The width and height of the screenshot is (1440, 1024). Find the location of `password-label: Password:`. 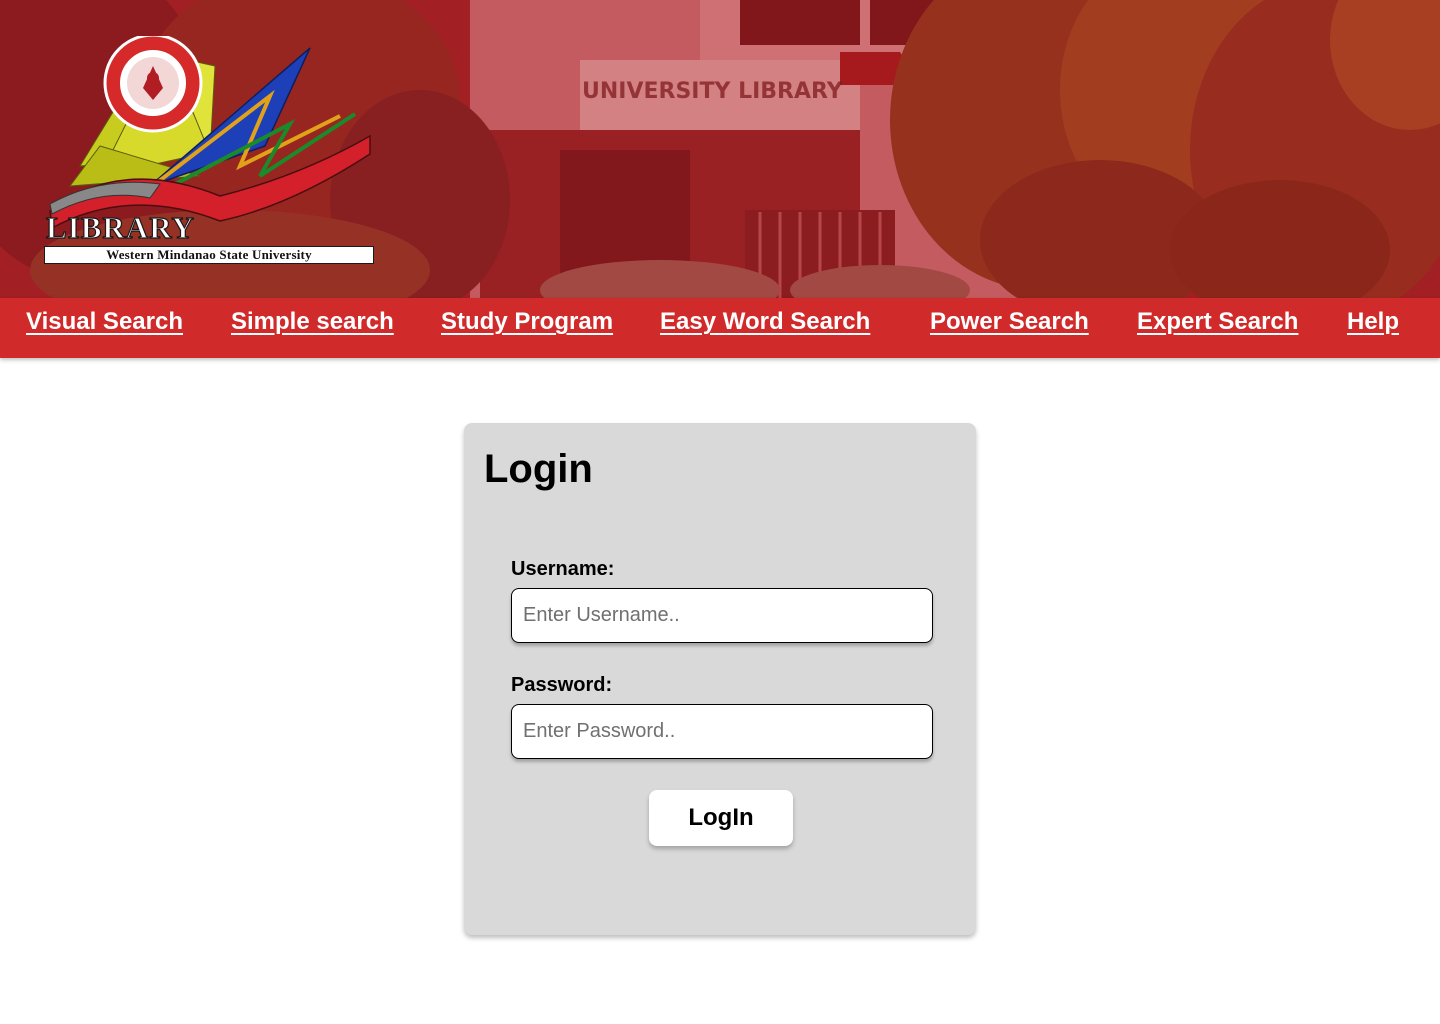

password-label: Password: is located at coordinates (562, 685).